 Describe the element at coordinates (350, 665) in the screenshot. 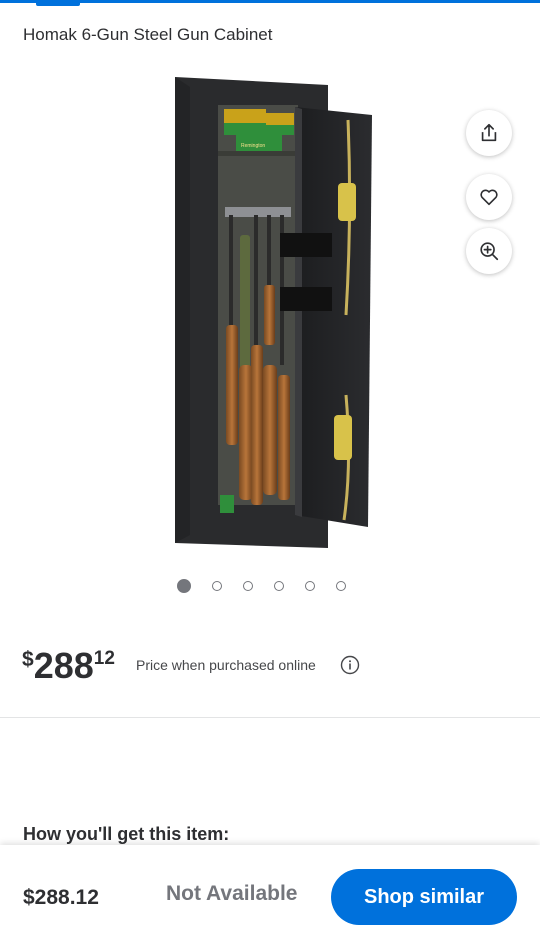

I see `info-icon` at that location.